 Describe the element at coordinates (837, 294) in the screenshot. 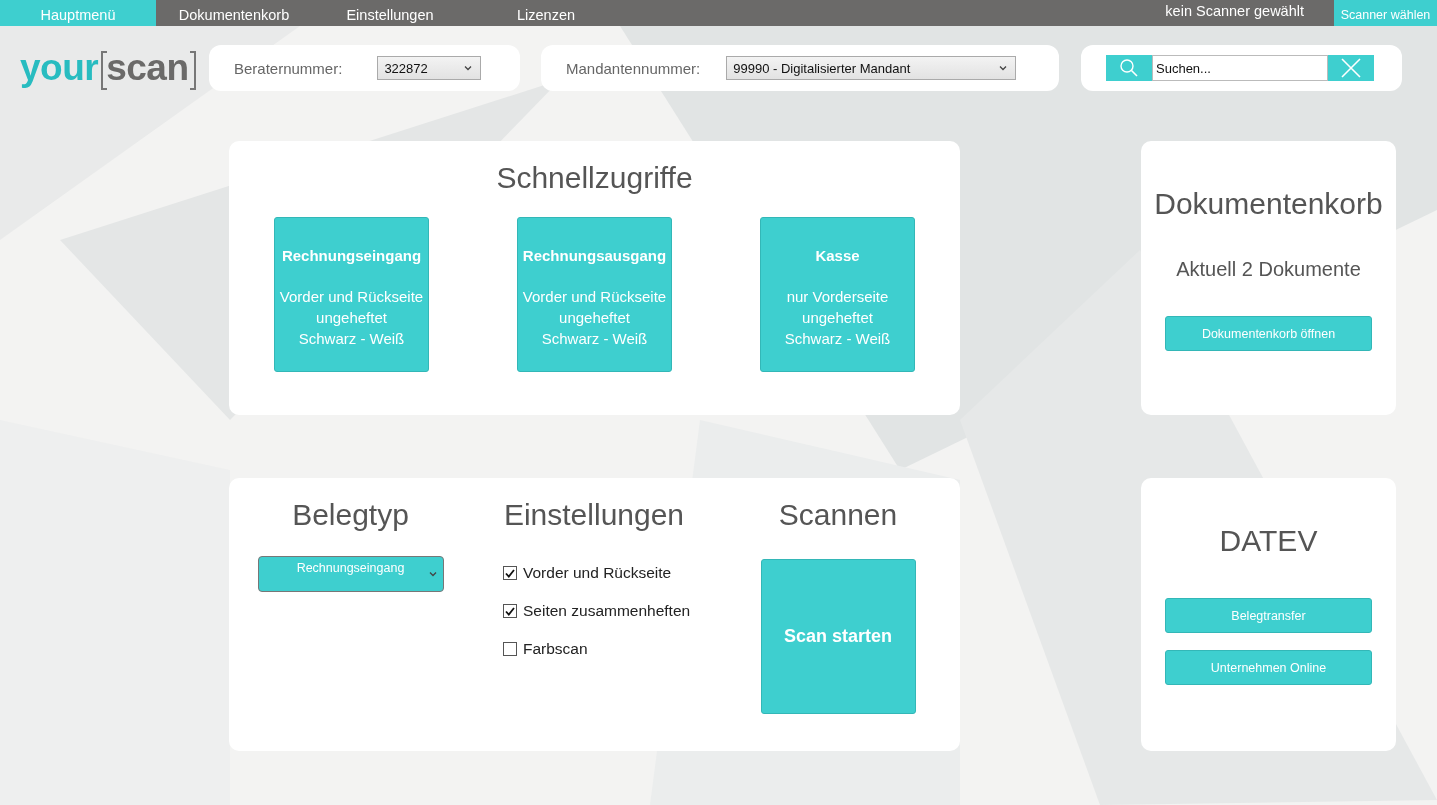

I see `quick-scan-tile: Kasse nur Vorderseite ungeheftet Schwarz - Weiß` at that location.